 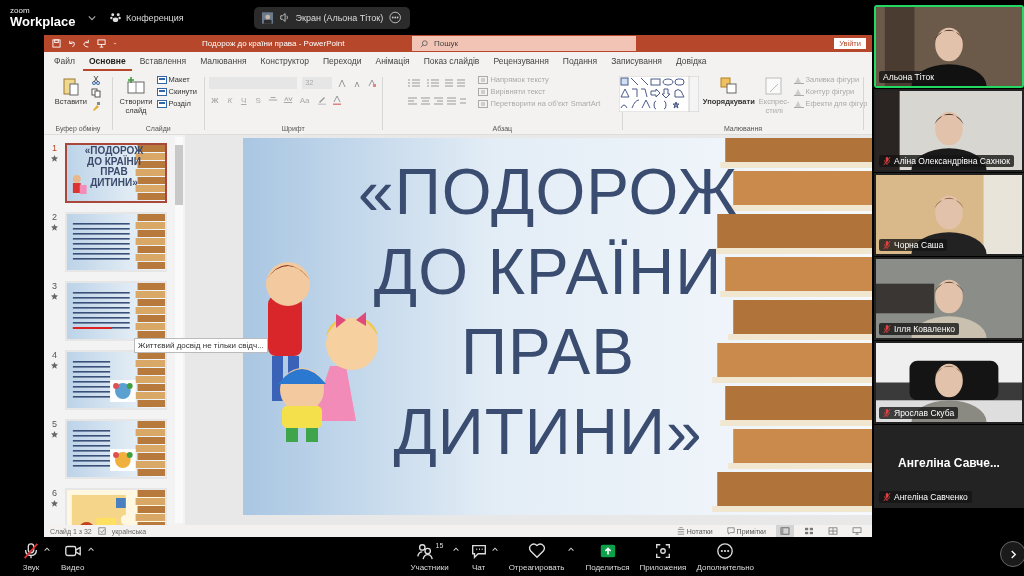 What do you see at coordinates (658, 94) in the screenshot?
I see `shapes-gallery` at bounding box center [658, 94].